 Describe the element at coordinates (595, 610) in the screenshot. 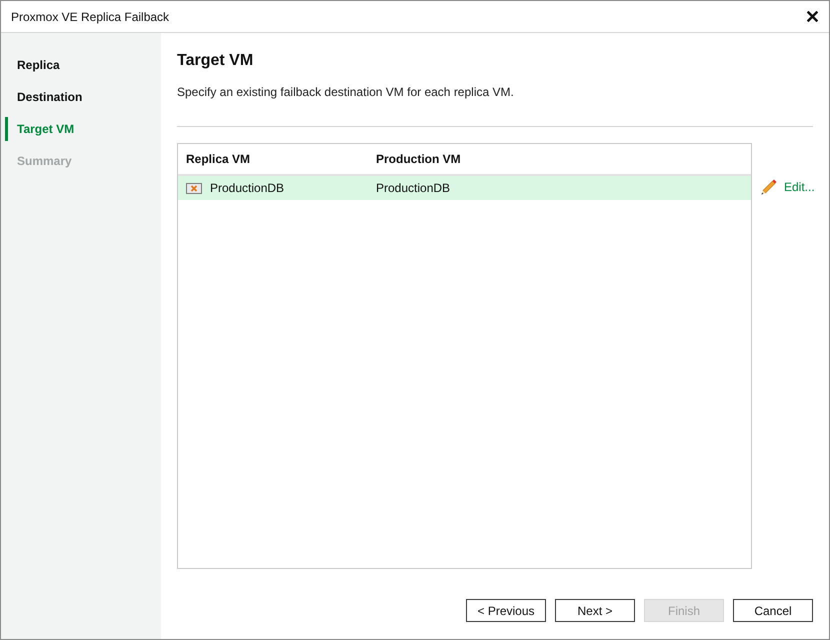

I see `wizard-button: Next >` at that location.